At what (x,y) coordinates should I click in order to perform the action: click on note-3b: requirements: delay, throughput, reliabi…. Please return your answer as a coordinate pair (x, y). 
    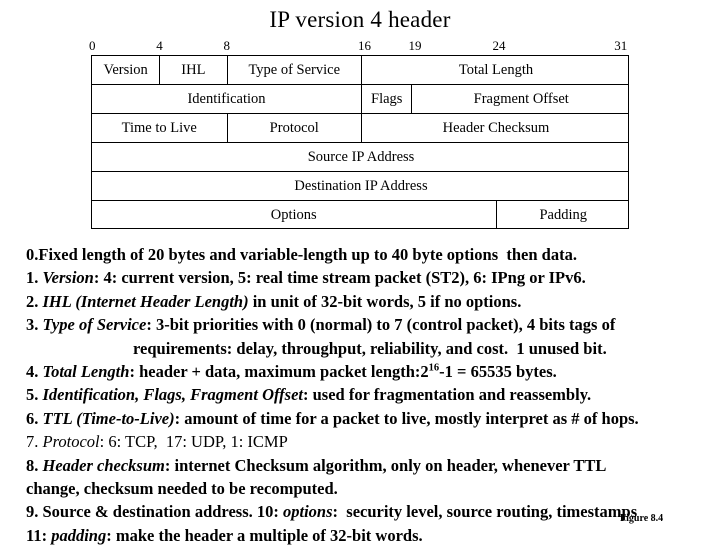
    Looking at the image, I should click on (370, 348).